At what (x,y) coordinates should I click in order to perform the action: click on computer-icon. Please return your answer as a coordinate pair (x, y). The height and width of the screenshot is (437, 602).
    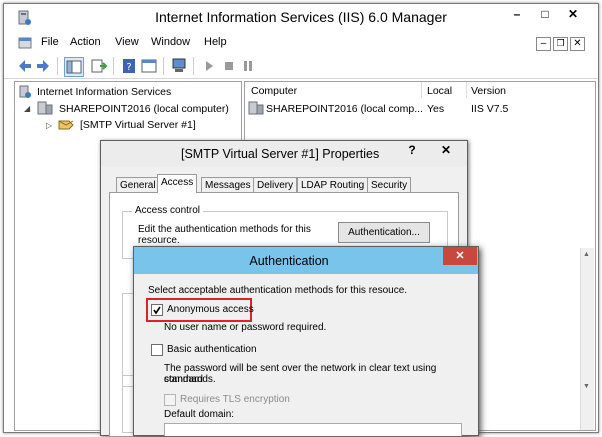
    Looking at the image, I should click on (179, 66).